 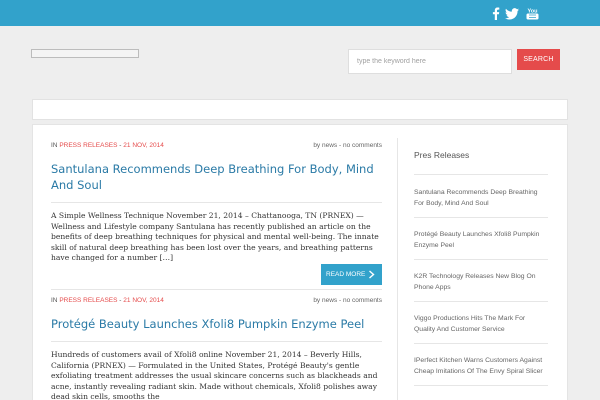 I want to click on search-button: SEARCH, so click(x=538, y=59).